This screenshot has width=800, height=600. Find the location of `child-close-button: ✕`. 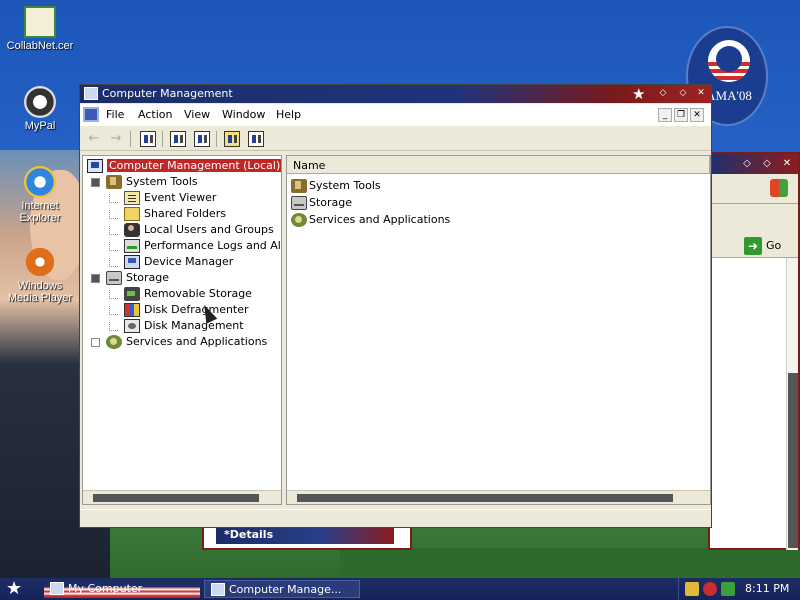

child-close-button: ✕ is located at coordinates (697, 115).